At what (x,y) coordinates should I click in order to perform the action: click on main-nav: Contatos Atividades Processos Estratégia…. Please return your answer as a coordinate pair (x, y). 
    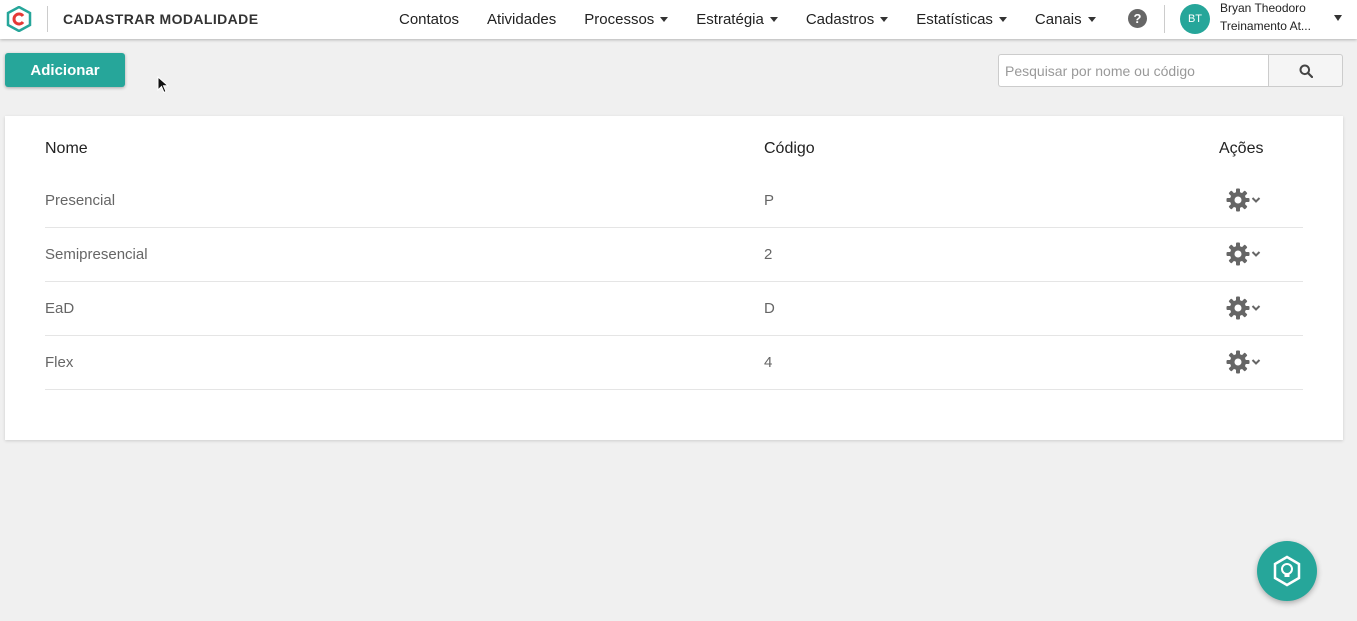
    Looking at the image, I should click on (747, 19).